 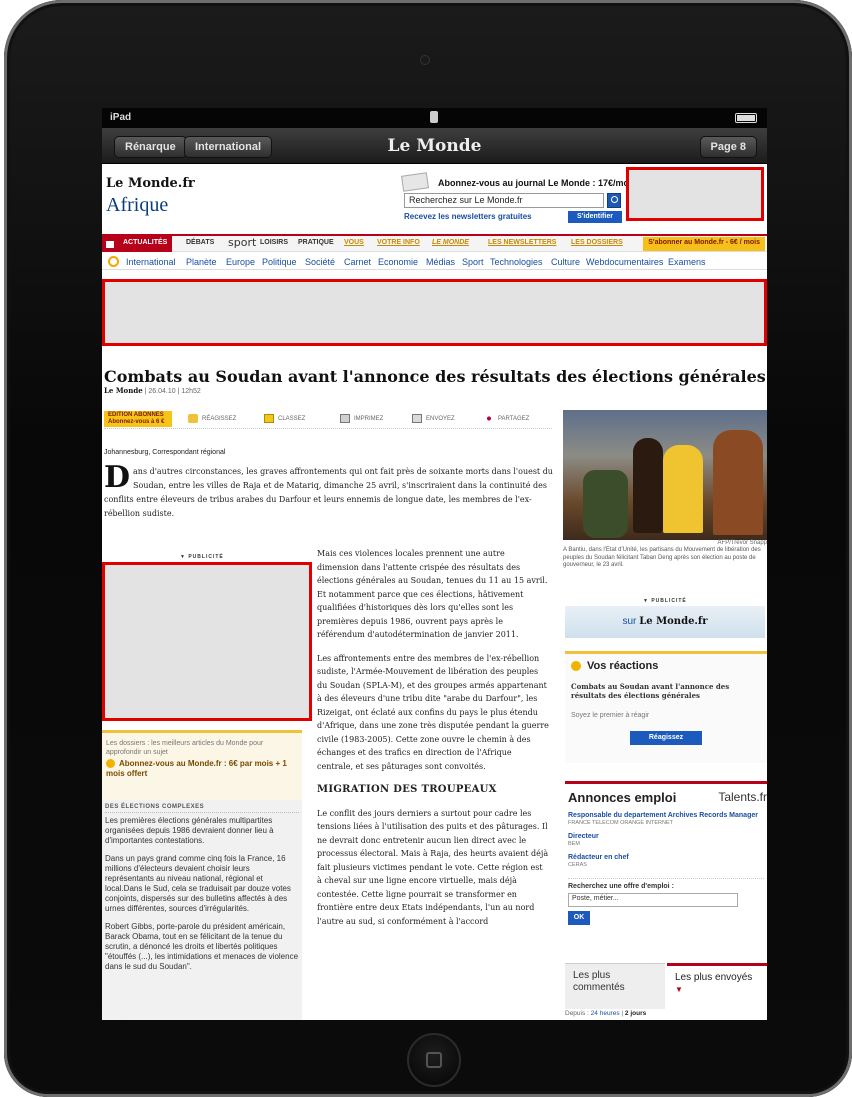 What do you see at coordinates (579, 918) in the screenshot?
I see `jobs-ok-button: OK` at bounding box center [579, 918].